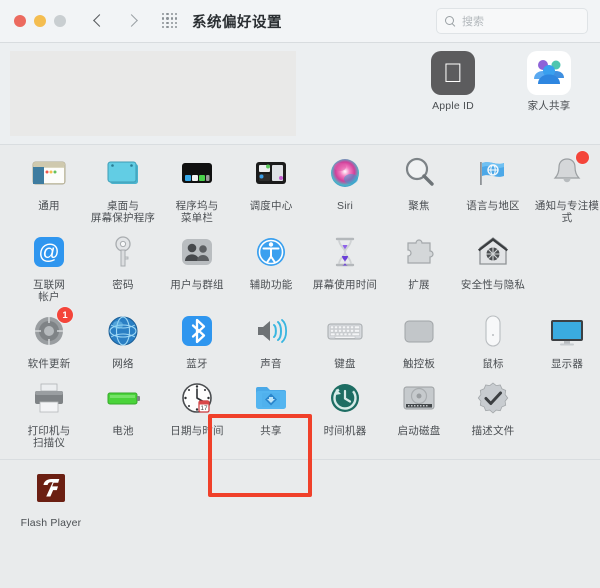  What do you see at coordinates (493, 398) in the screenshot?
I see `profiles-icon` at bounding box center [493, 398].